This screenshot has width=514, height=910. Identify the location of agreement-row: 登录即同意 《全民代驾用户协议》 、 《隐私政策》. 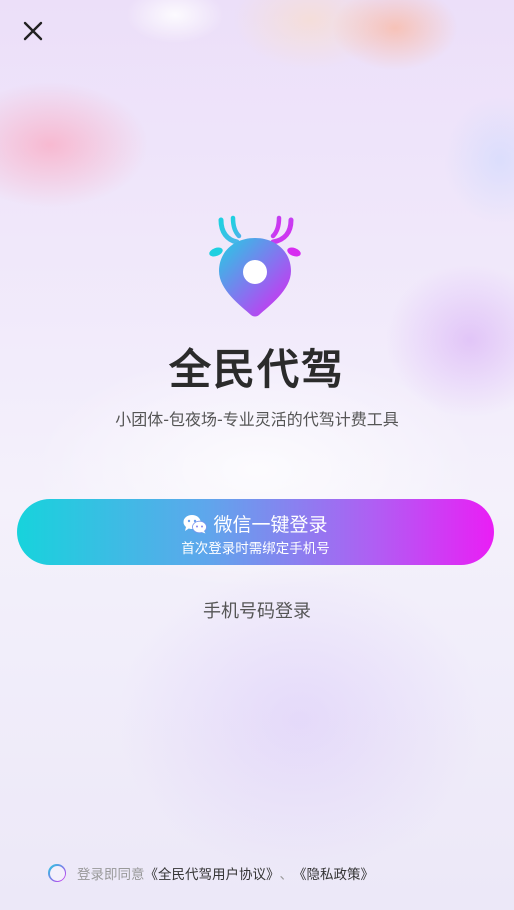
(211, 873).